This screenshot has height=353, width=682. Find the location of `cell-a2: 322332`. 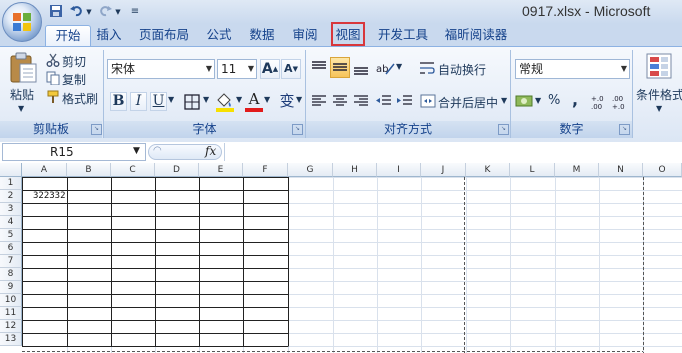

cell-a2: 322332 is located at coordinates (49, 196).